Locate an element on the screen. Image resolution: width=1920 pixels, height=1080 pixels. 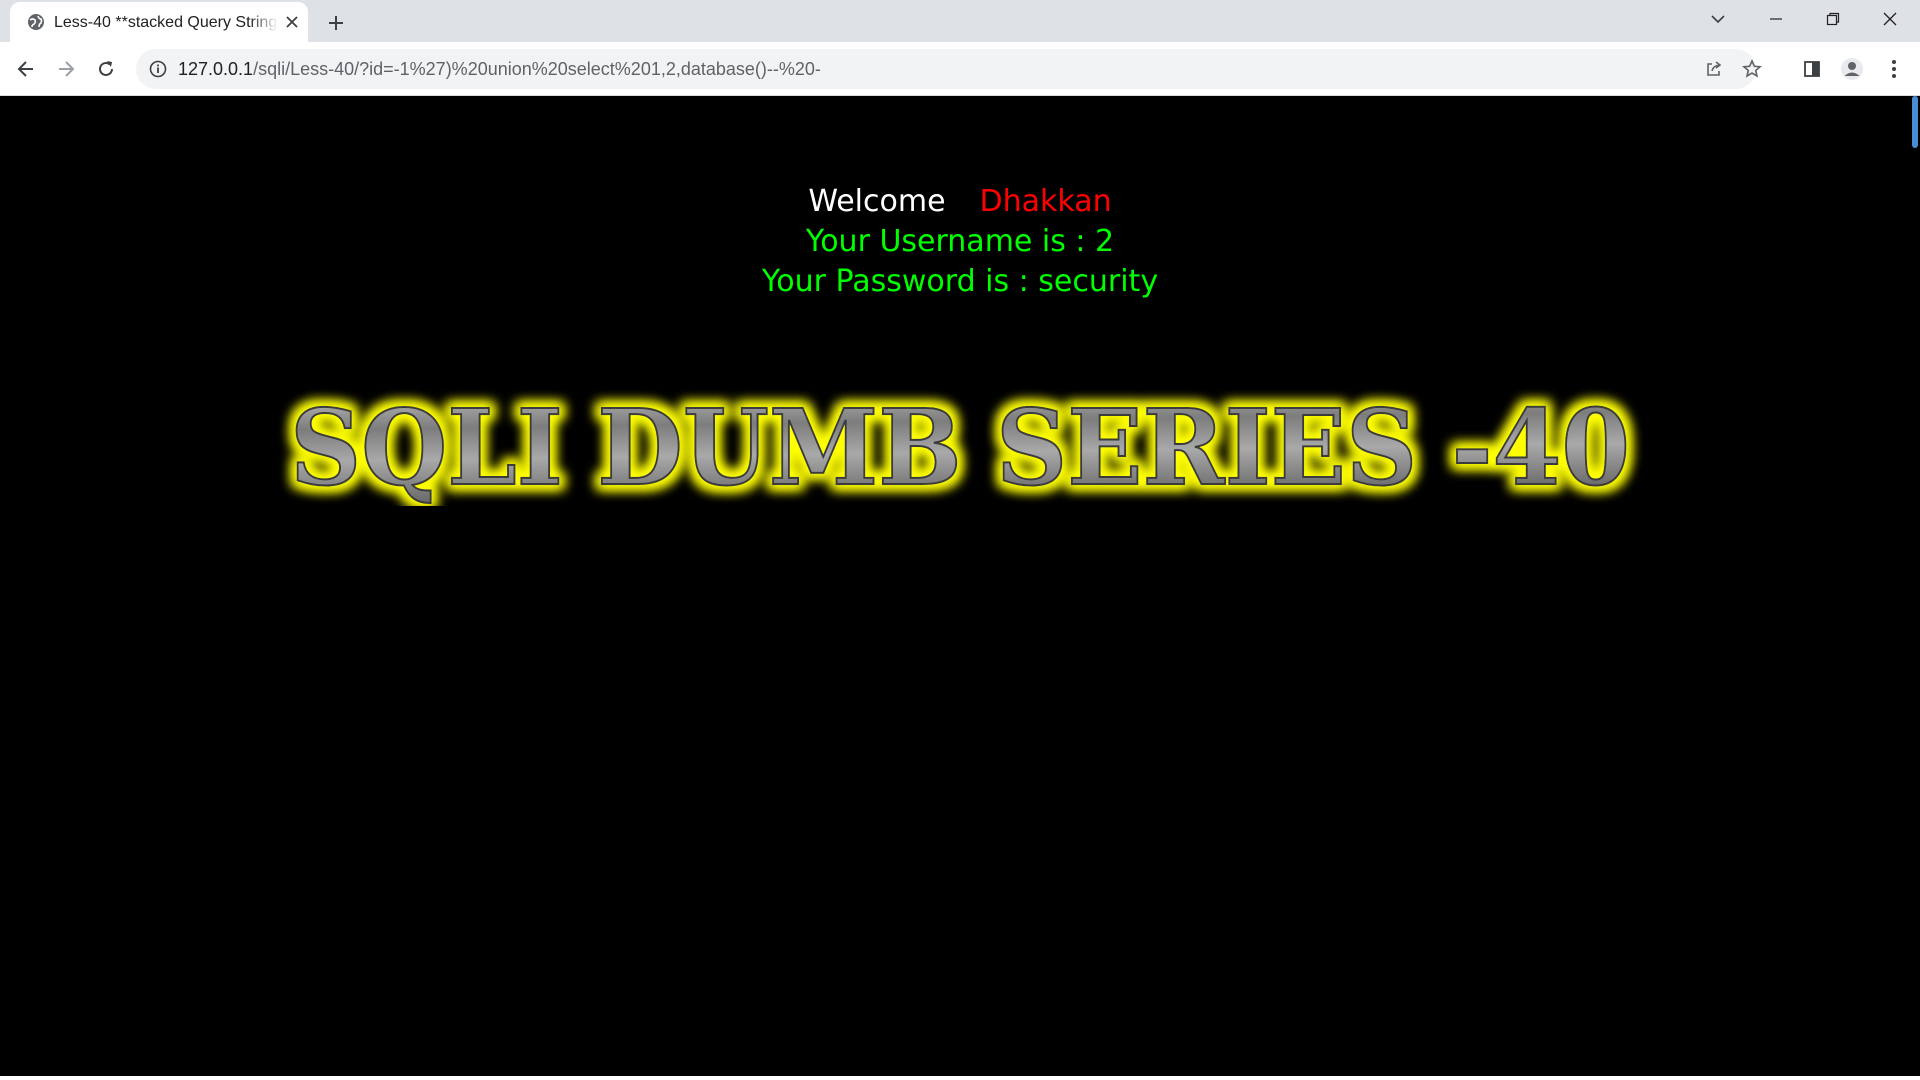
banner-text: SQLI DUMB SERIES -40 is located at coordinates (960, 446).